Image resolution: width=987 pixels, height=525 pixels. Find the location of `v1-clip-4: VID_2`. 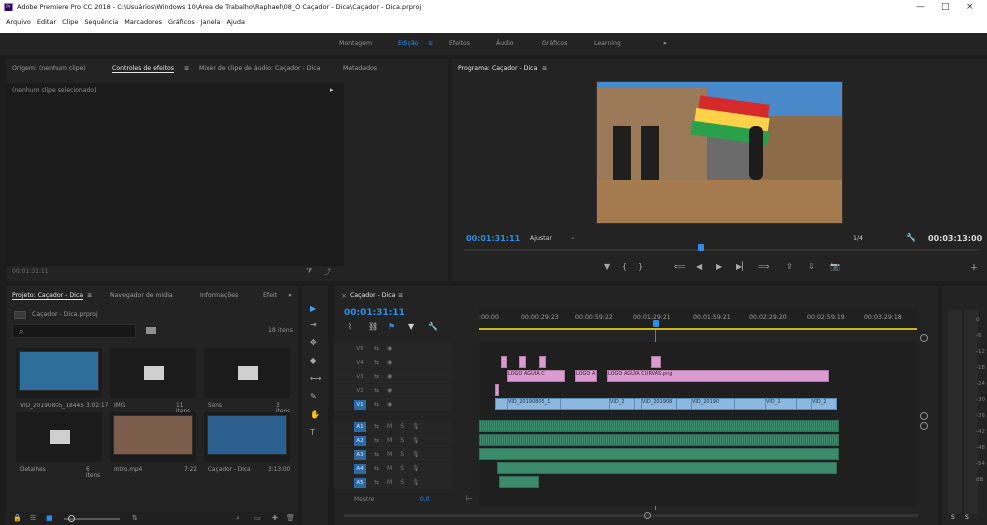

v1-clip-4: VID_2 is located at coordinates (781, 404).